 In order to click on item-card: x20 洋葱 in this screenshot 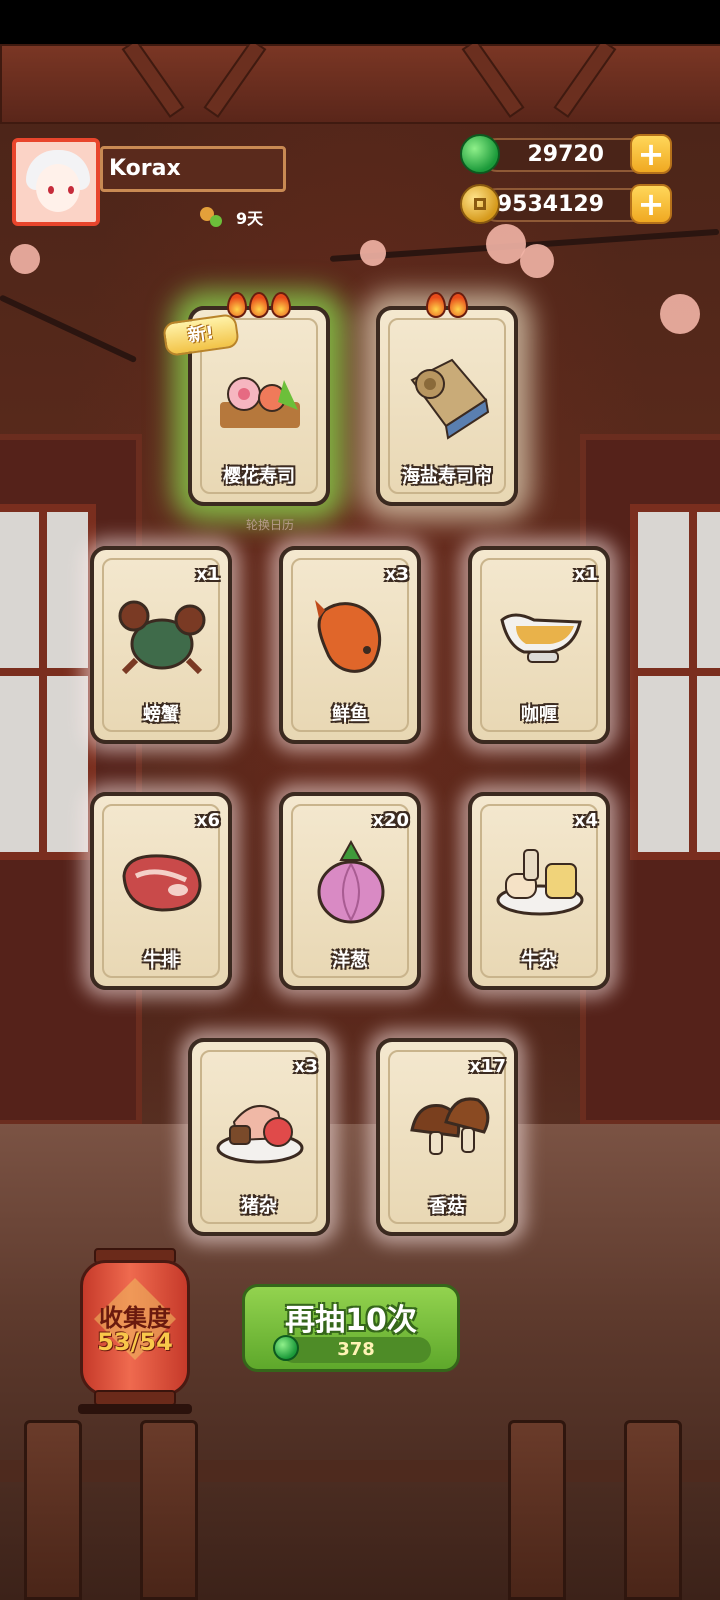, I will do `click(350, 891)`.